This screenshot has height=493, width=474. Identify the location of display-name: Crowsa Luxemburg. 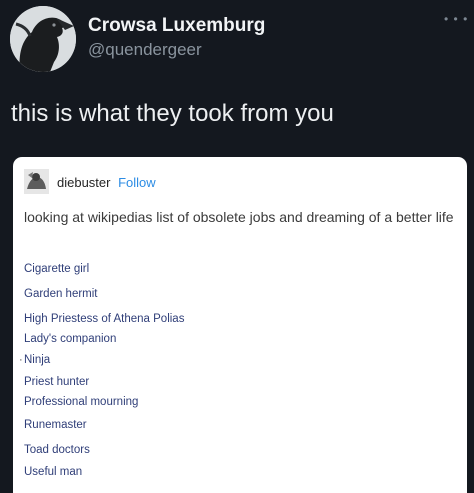
(176, 26).